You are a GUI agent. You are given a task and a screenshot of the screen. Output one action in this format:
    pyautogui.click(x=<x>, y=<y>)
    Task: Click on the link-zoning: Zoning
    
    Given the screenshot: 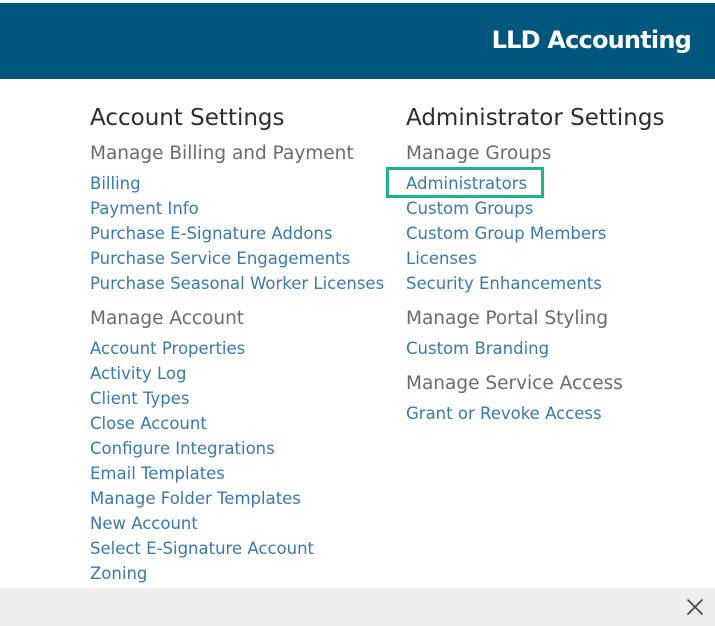 What is the action you would take?
    pyautogui.click(x=245, y=573)
    